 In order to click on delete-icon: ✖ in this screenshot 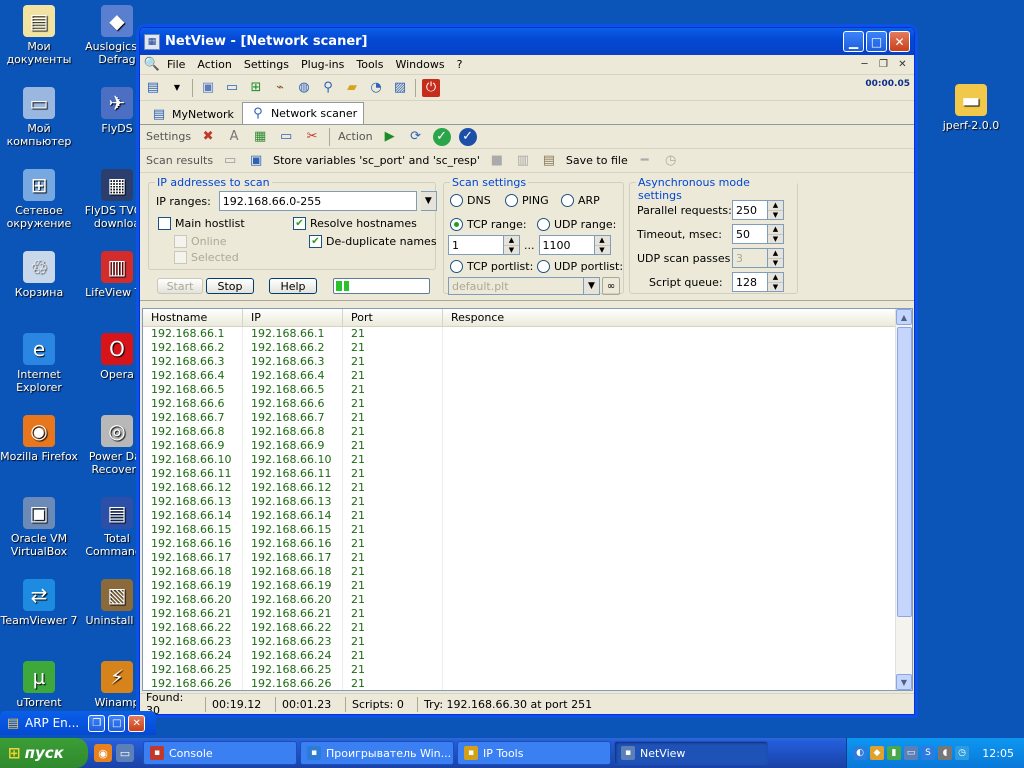, I will do `click(208, 137)`.